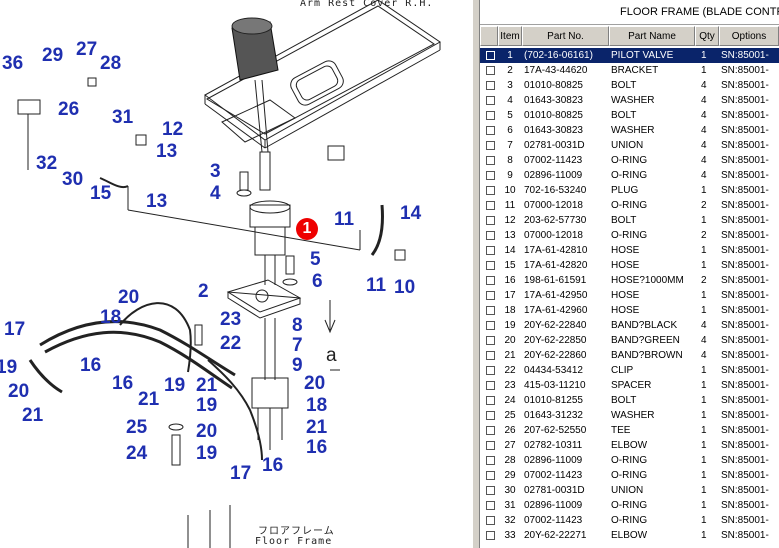 This screenshot has height=548, width=779. What do you see at coordinates (174, 385) in the screenshot?
I see `callout-19-b: 19` at bounding box center [174, 385].